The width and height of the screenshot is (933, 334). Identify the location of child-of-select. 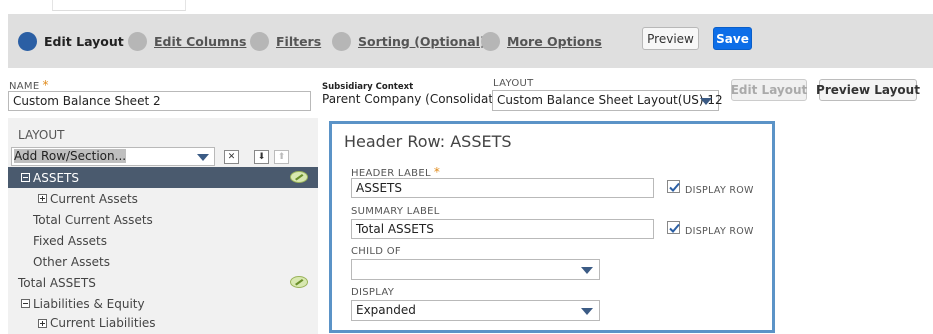
(475, 269).